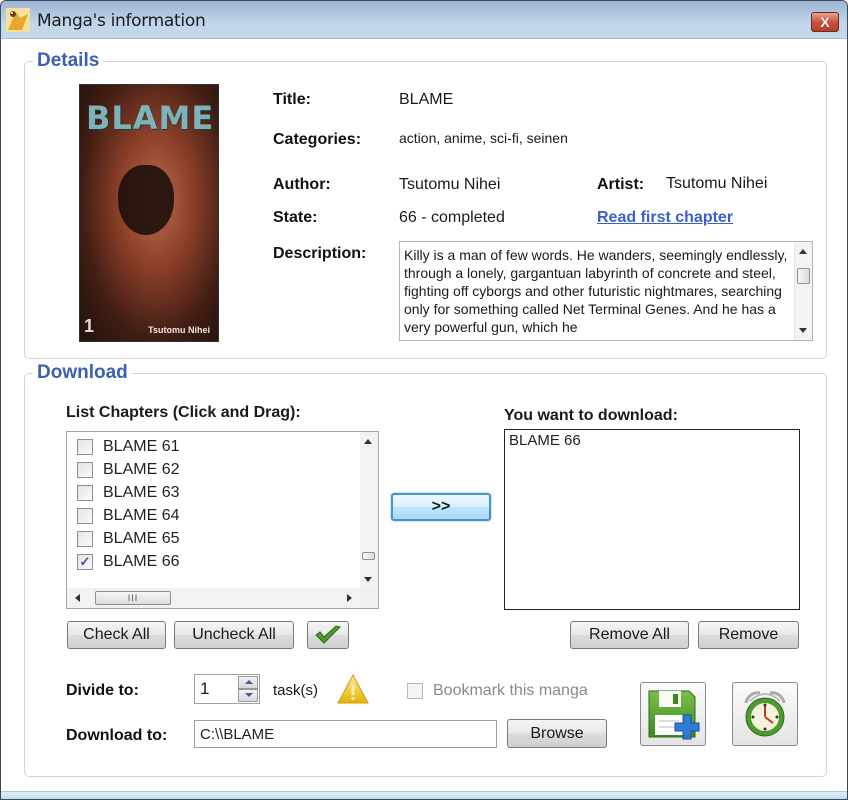  I want to click on save-download-button, so click(673, 714).